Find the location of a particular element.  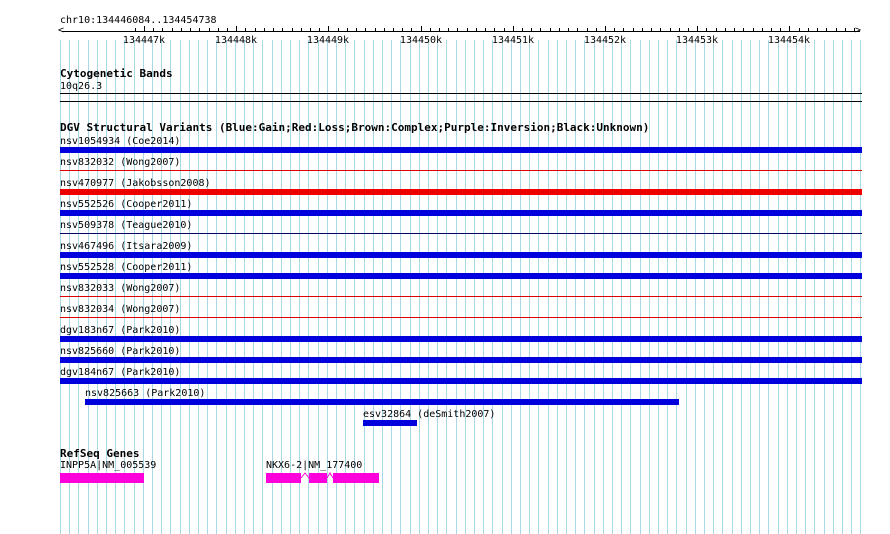

dgv-variant-label: nsv832032 (Wong2007) is located at coordinates (120, 162).